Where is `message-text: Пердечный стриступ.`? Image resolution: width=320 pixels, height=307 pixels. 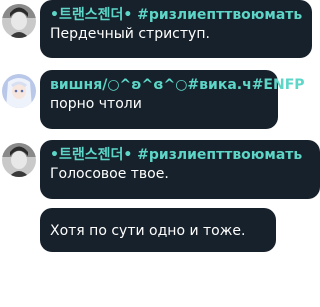
message-text: Пердечный стриступ. is located at coordinates (130, 34).